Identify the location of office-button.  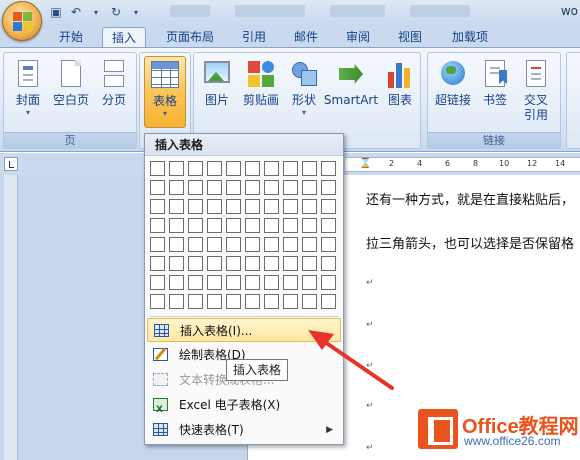
(22, 21).